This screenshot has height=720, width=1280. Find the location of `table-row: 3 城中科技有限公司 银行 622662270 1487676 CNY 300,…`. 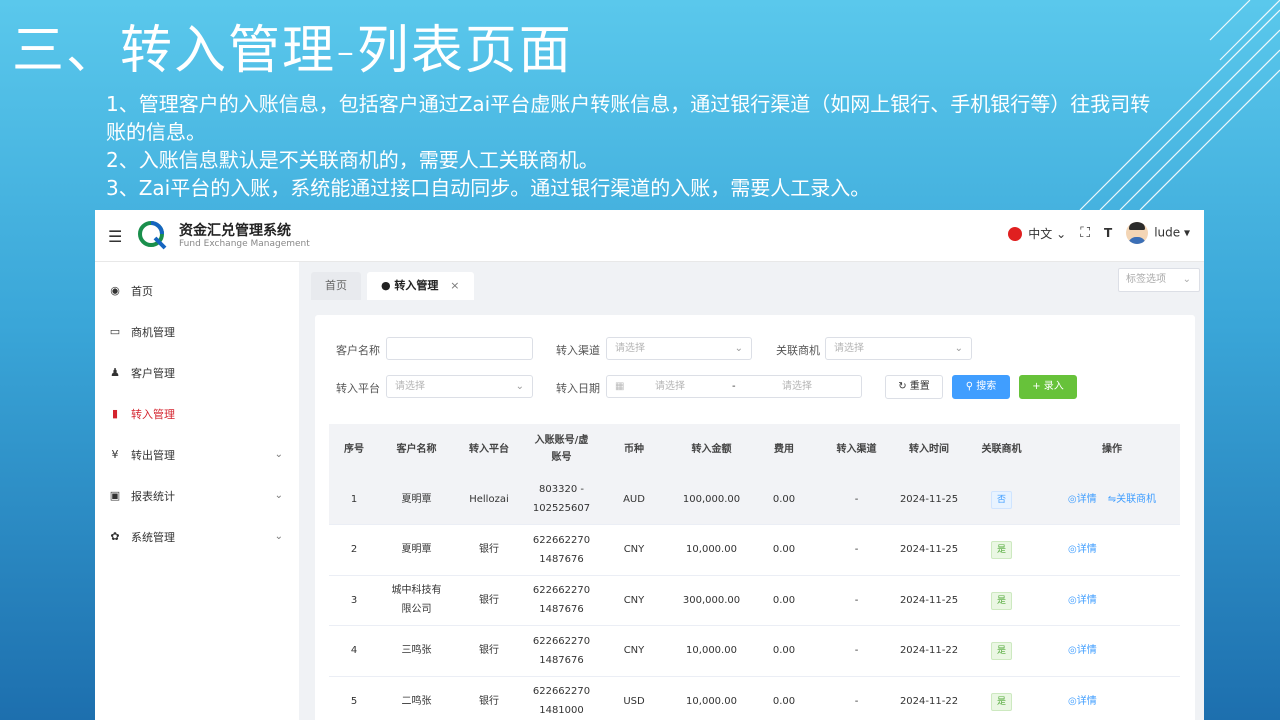

table-row: 3 城中科技有限公司 银行 622662270 1487676 CNY 300,… is located at coordinates (754, 600).